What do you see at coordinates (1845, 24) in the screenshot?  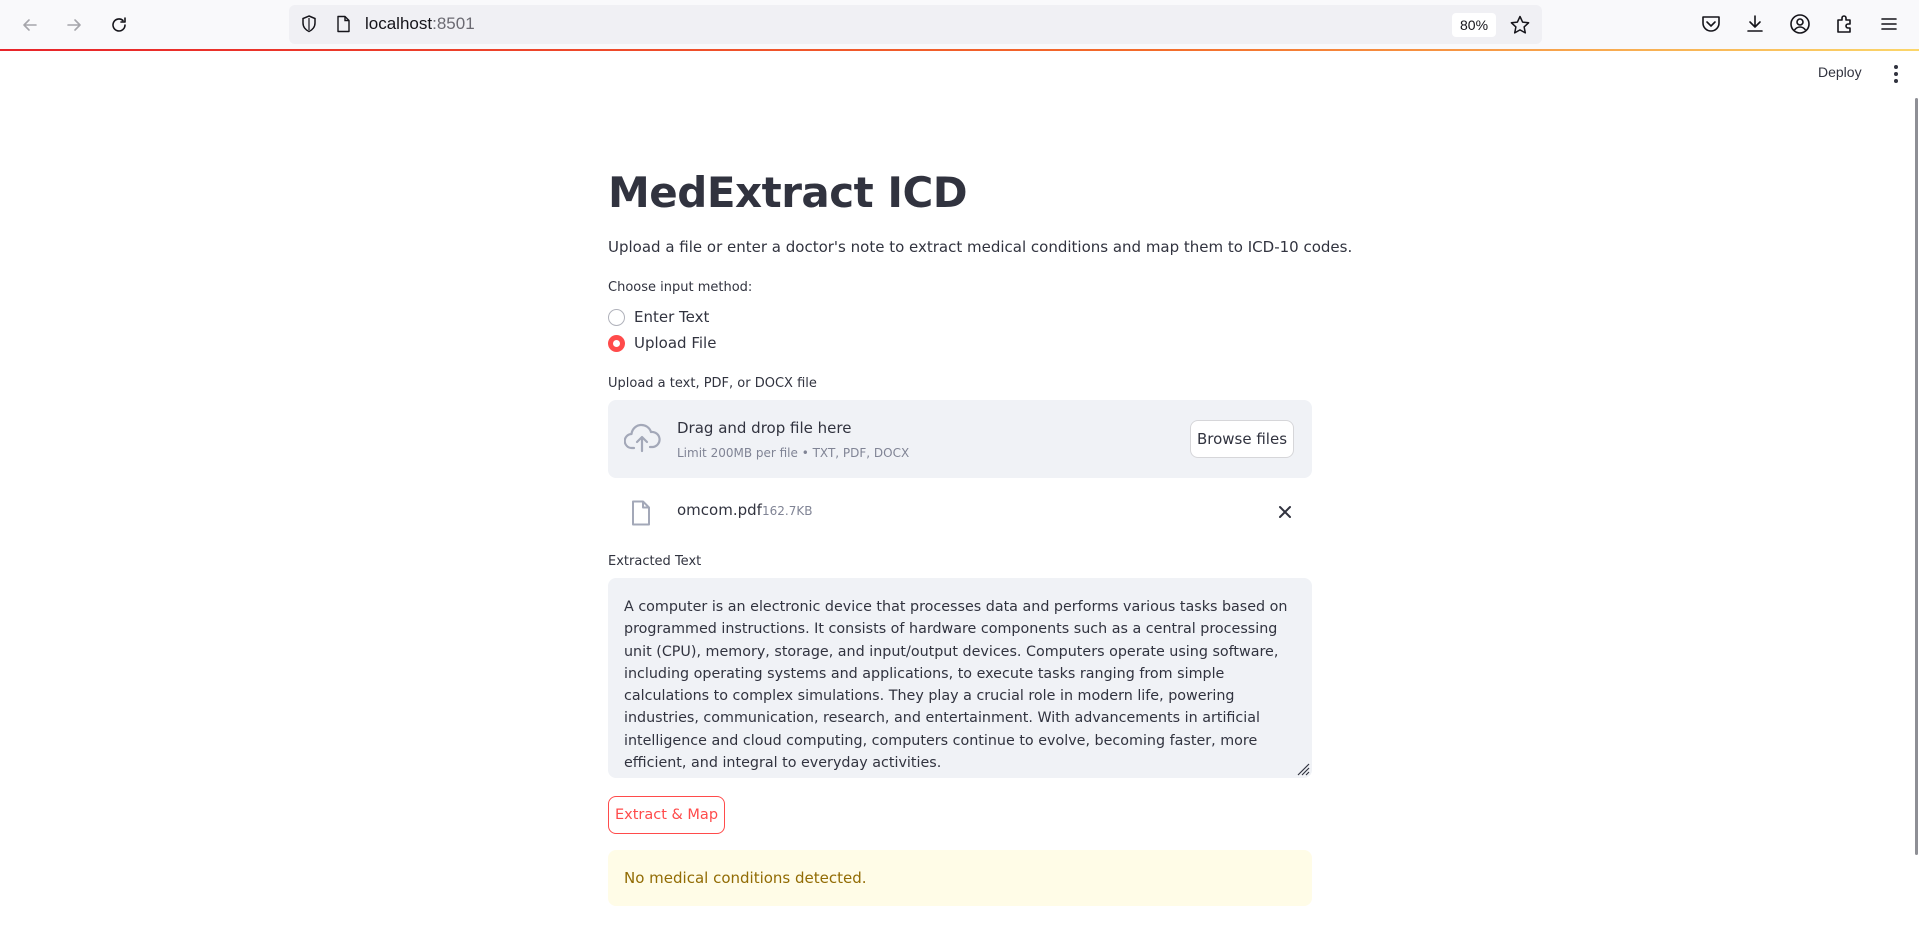 I see `extensions-icon` at bounding box center [1845, 24].